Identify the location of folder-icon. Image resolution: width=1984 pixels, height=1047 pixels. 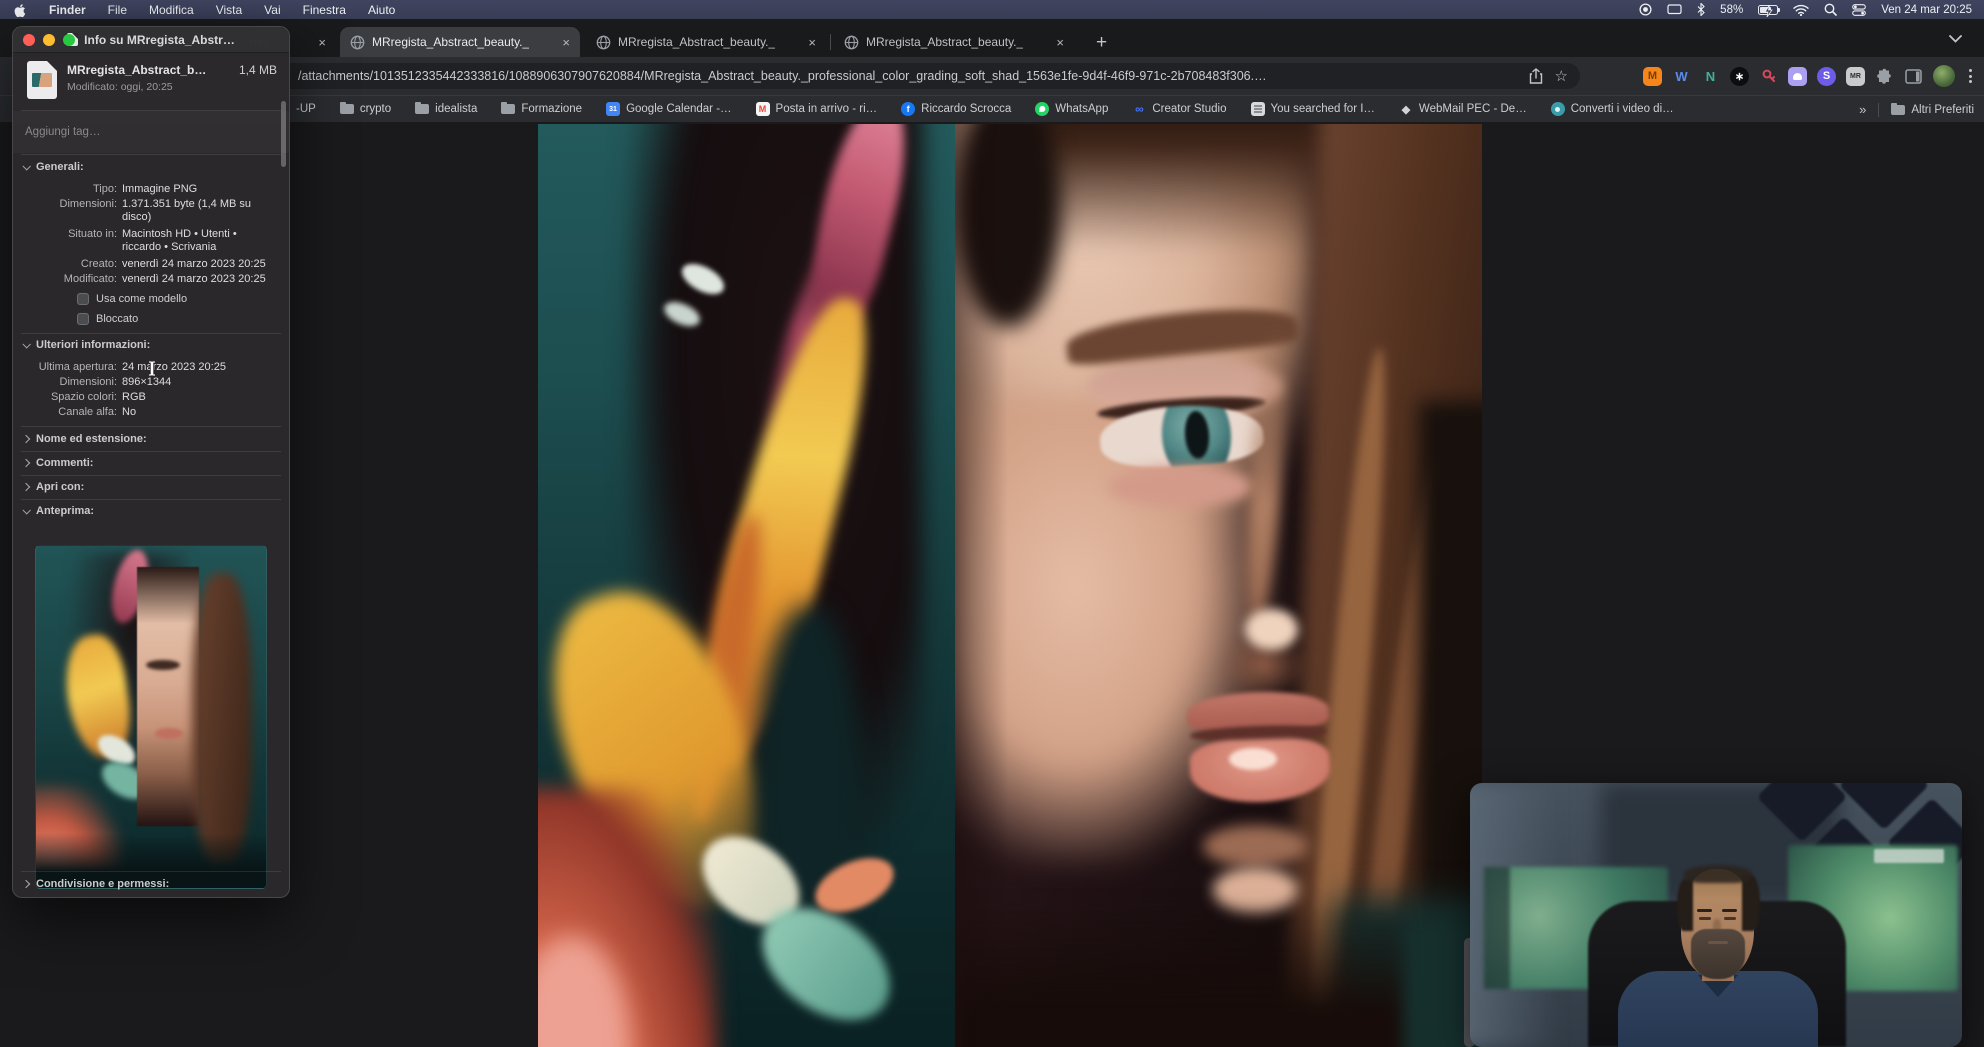
(422, 108).